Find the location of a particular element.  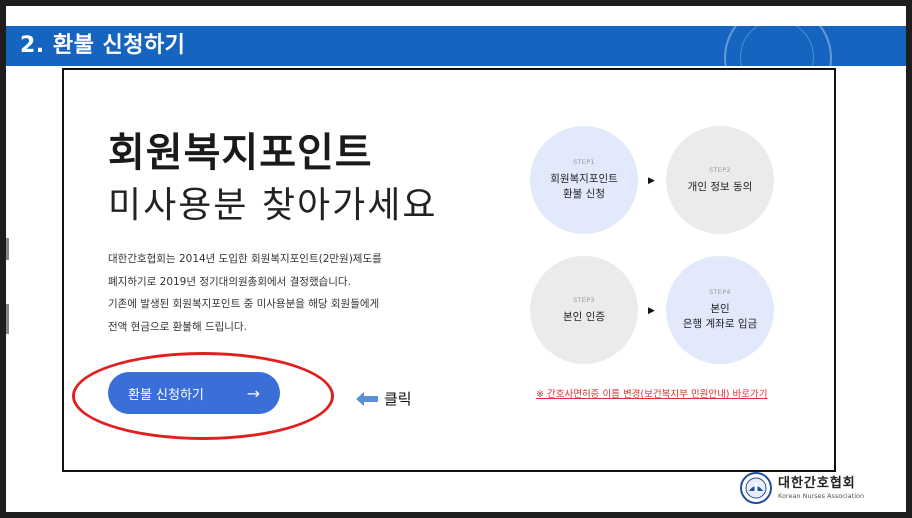

highlight-ring is located at coordinates (203, 396).